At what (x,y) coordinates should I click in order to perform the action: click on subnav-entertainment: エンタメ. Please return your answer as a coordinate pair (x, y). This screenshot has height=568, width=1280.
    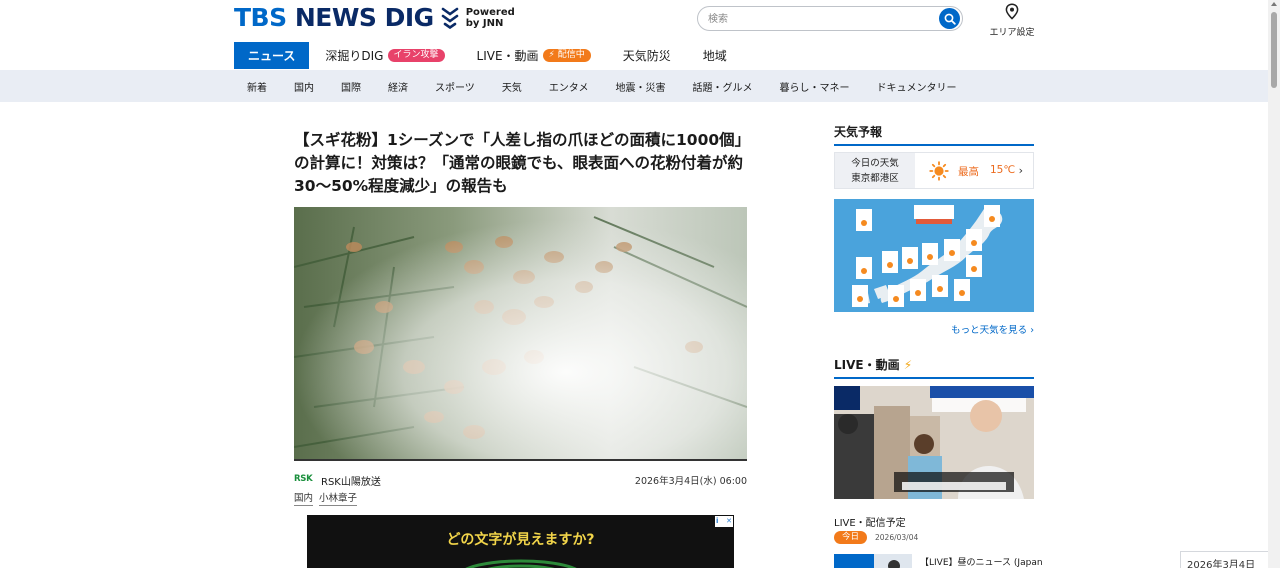
    Looking at the image, I should click on (569, 86).